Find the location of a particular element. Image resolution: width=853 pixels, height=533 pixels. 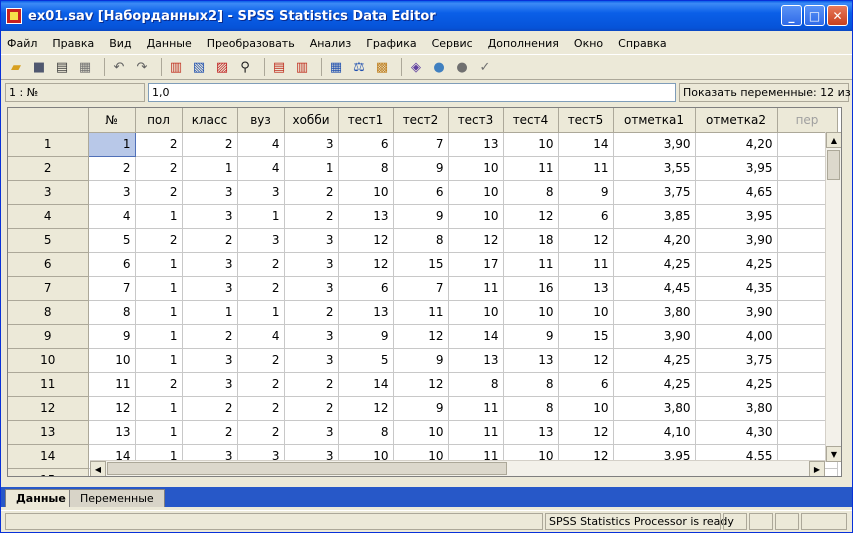

variables-icon: ▨ is located at coordinates (222, 67).